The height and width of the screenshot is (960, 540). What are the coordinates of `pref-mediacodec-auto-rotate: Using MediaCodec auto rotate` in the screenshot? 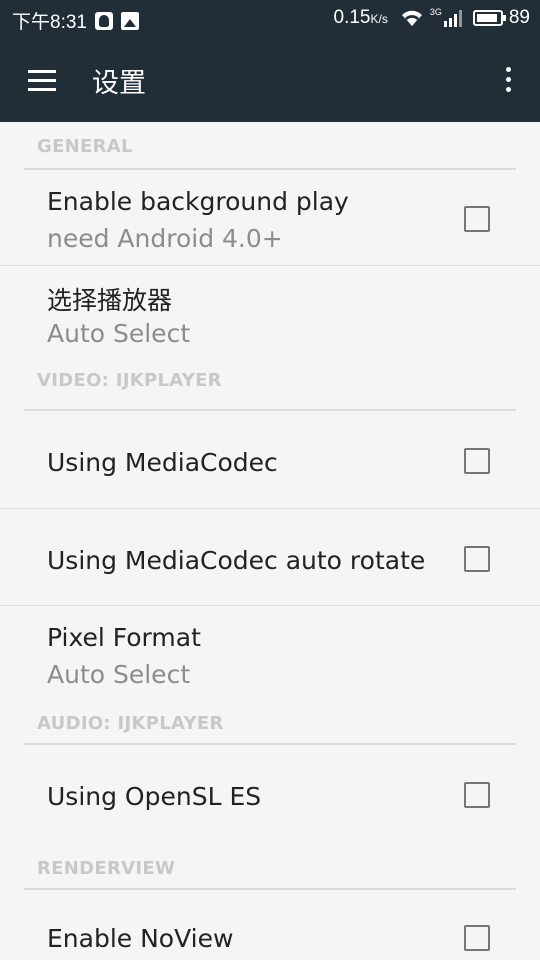 It's located at (270, 557).